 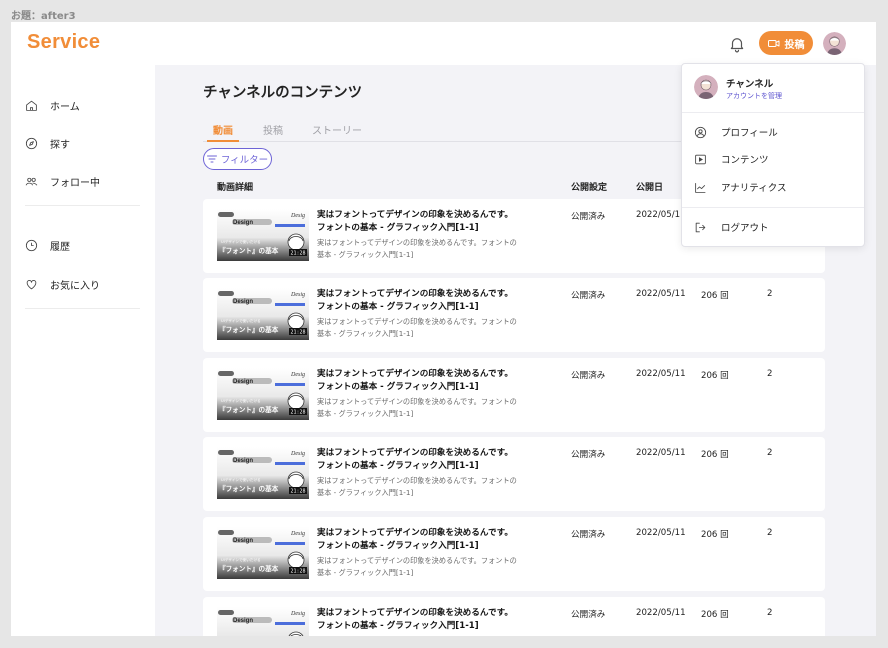 What do you see at coordinates (786, 43) in the screenshot?
I see `post-button: 投稿` at bounding box center [786, 43].